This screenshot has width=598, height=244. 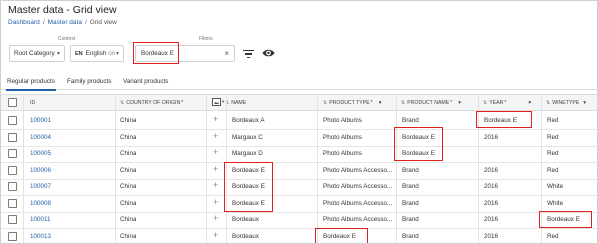 What do you see at coordinates (40, 153) in the screenshot?
I see `cell-id: 100005` at bounding box center [40, 153].